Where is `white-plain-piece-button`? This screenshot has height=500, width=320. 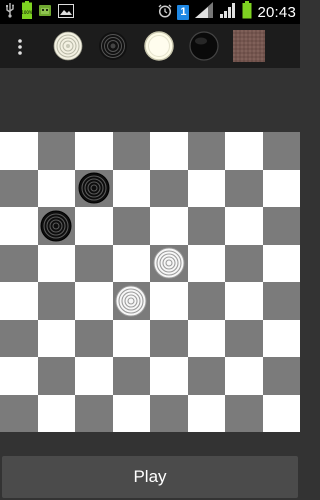
white-plain-piece-button is located at coordinates (159, 46).